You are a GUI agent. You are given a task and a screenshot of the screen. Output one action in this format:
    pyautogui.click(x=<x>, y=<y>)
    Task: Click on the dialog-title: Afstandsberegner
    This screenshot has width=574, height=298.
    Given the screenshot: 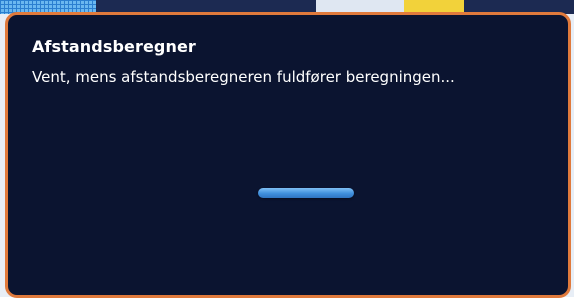 What is the action you would take?
    pyautogui.click(x=114, y=46)
    